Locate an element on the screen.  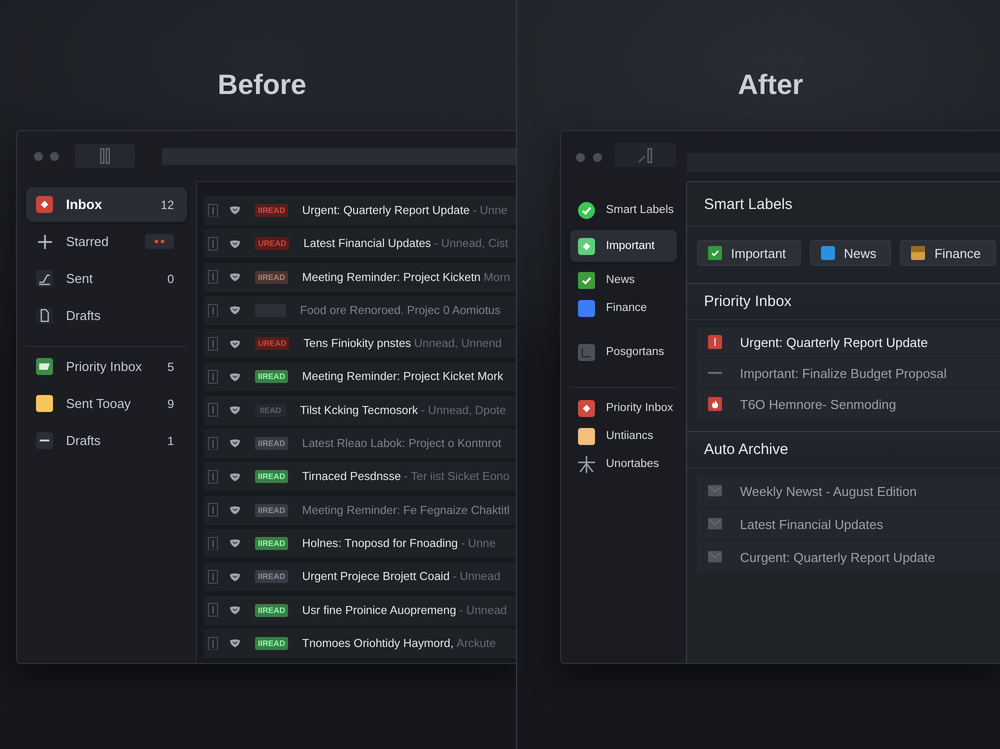
status-tag: IIEAD is located at coordinates (270, 410).